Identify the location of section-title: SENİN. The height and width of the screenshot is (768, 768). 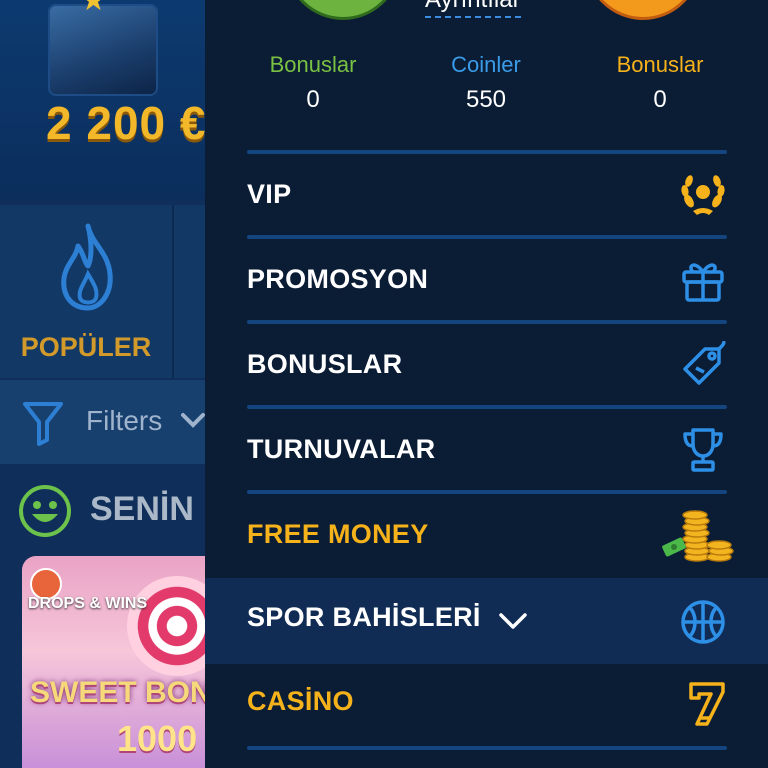
(142, 509).